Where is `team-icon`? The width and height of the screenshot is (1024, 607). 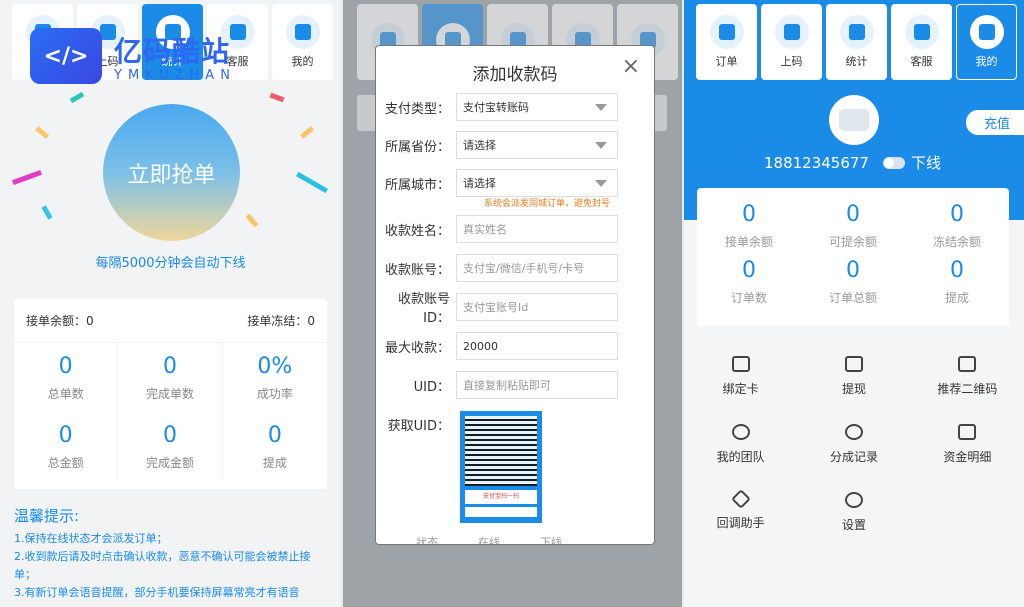
team-icon is located at coordinates (740, 432).